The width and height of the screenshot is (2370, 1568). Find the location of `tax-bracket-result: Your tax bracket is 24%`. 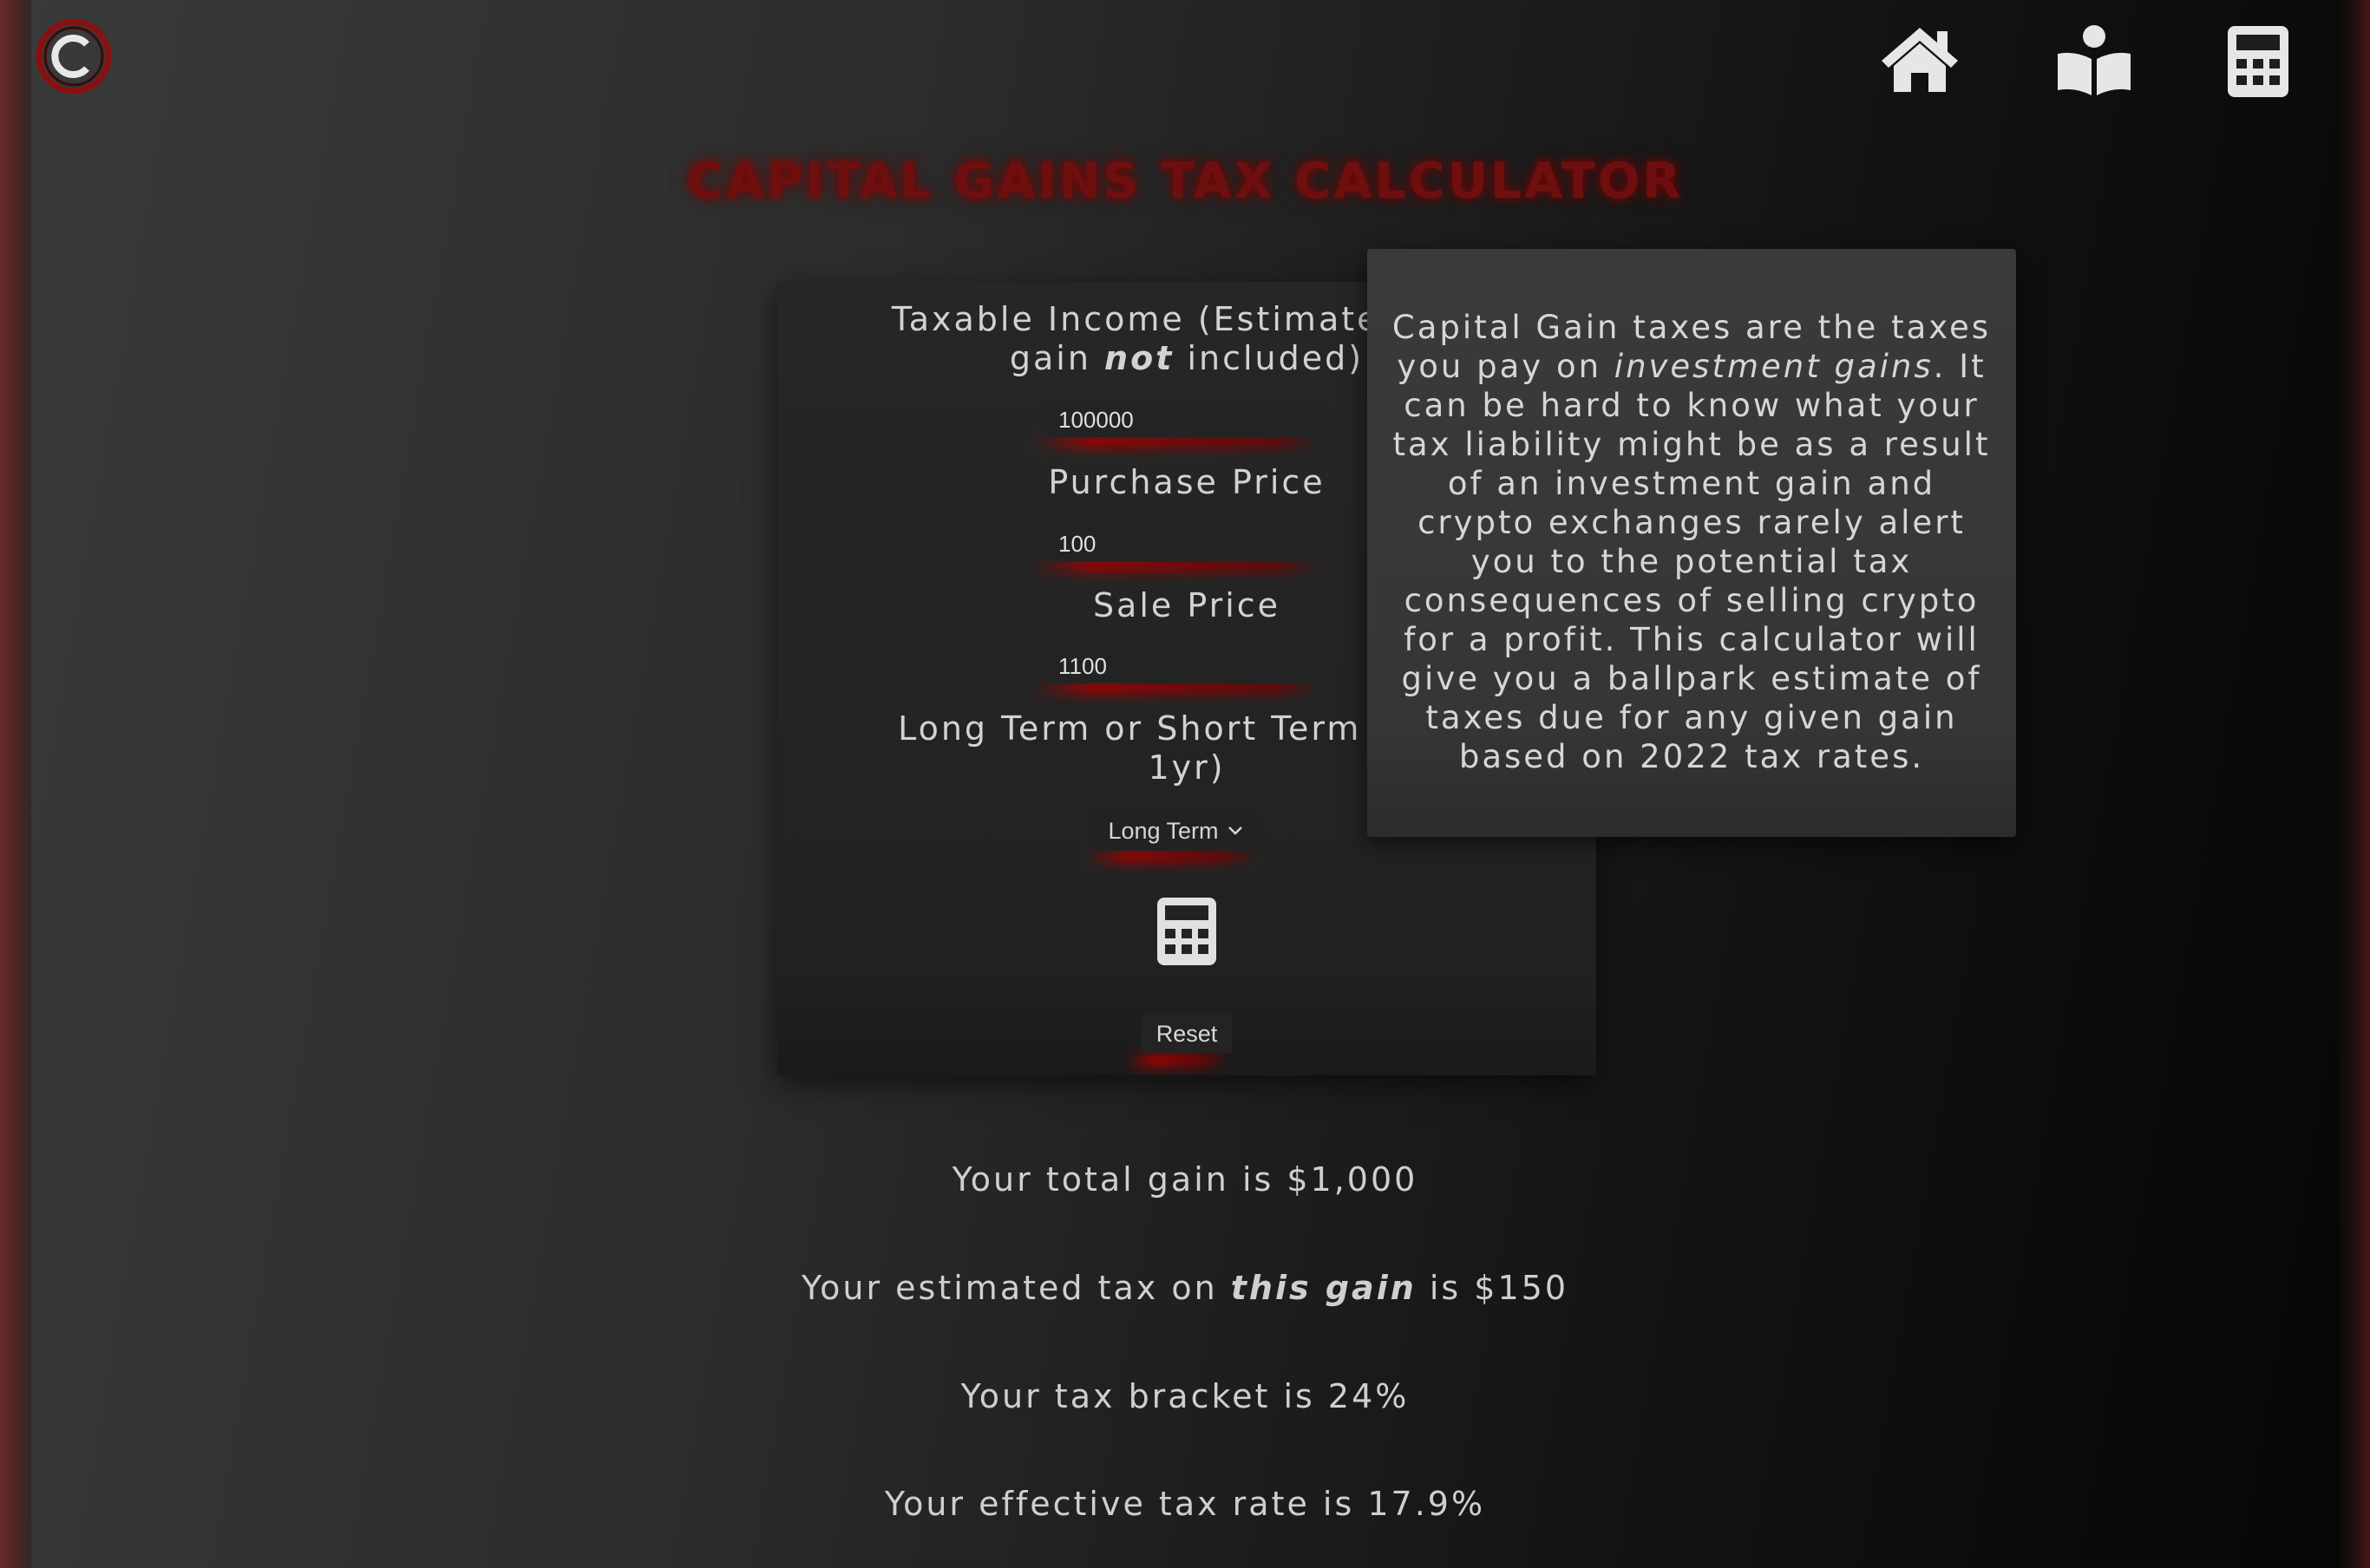

tax-bracket-result: Your tax bracket is 24% is located at coordinates (1185, 1396).